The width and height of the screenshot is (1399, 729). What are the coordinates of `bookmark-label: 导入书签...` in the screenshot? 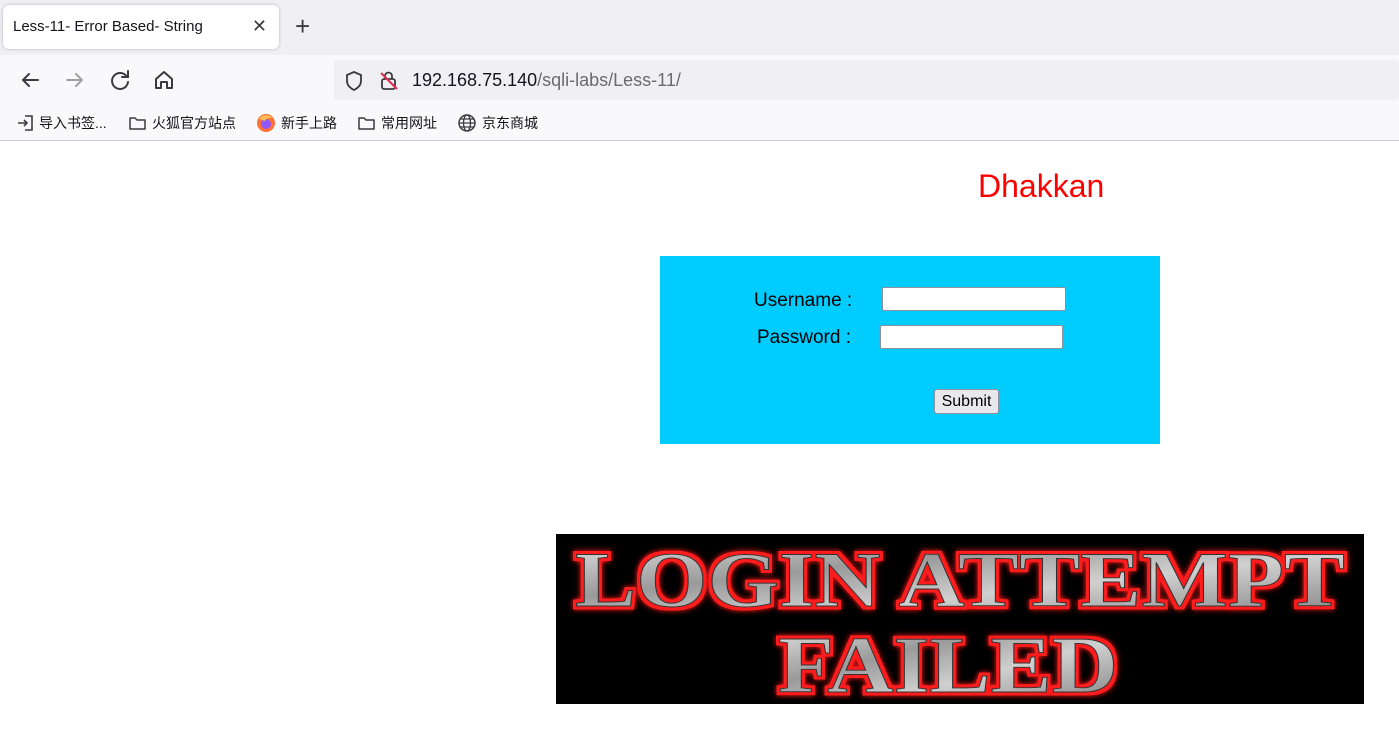 It's located at (73, 123).